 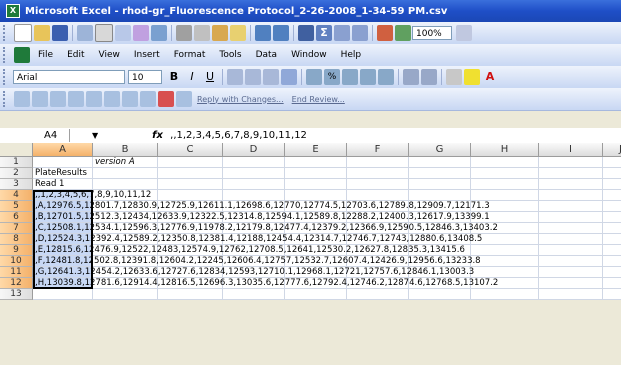 I want to click on drawing-icon, so click(x=403, y=33).